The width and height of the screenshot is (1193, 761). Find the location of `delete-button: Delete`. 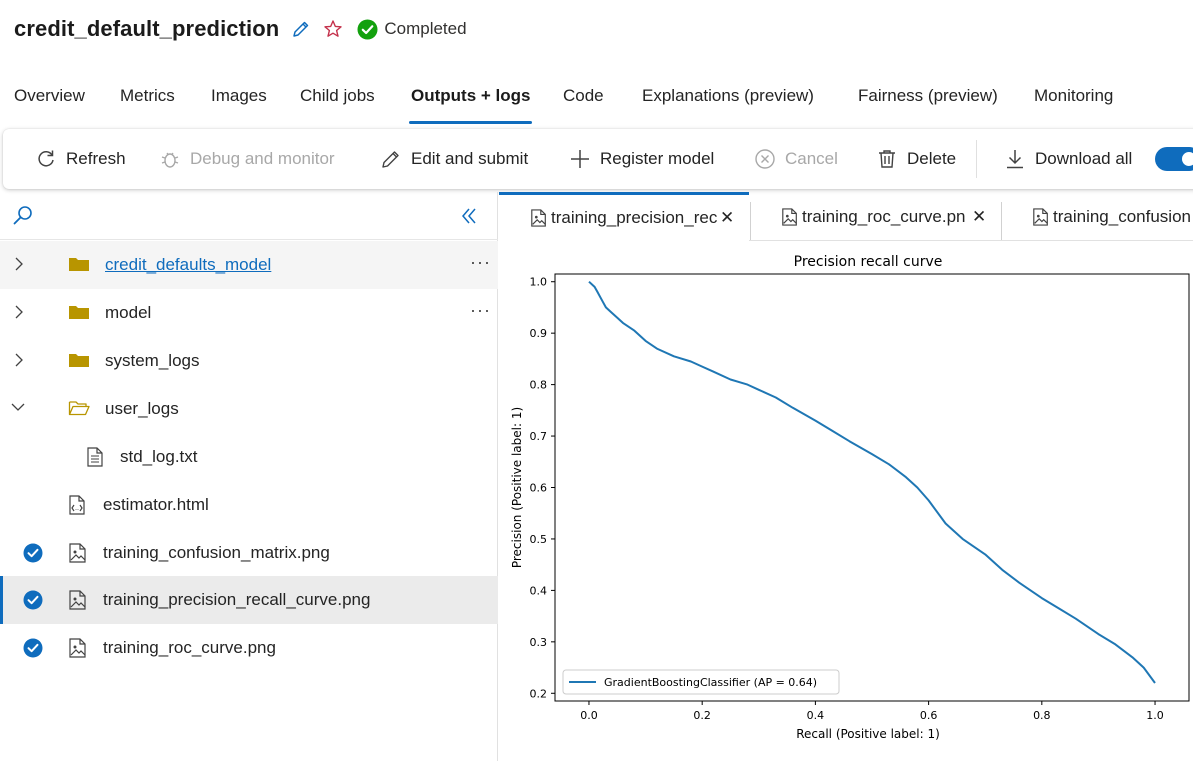

delete-button: Delete is located at coordinates (916, 159).